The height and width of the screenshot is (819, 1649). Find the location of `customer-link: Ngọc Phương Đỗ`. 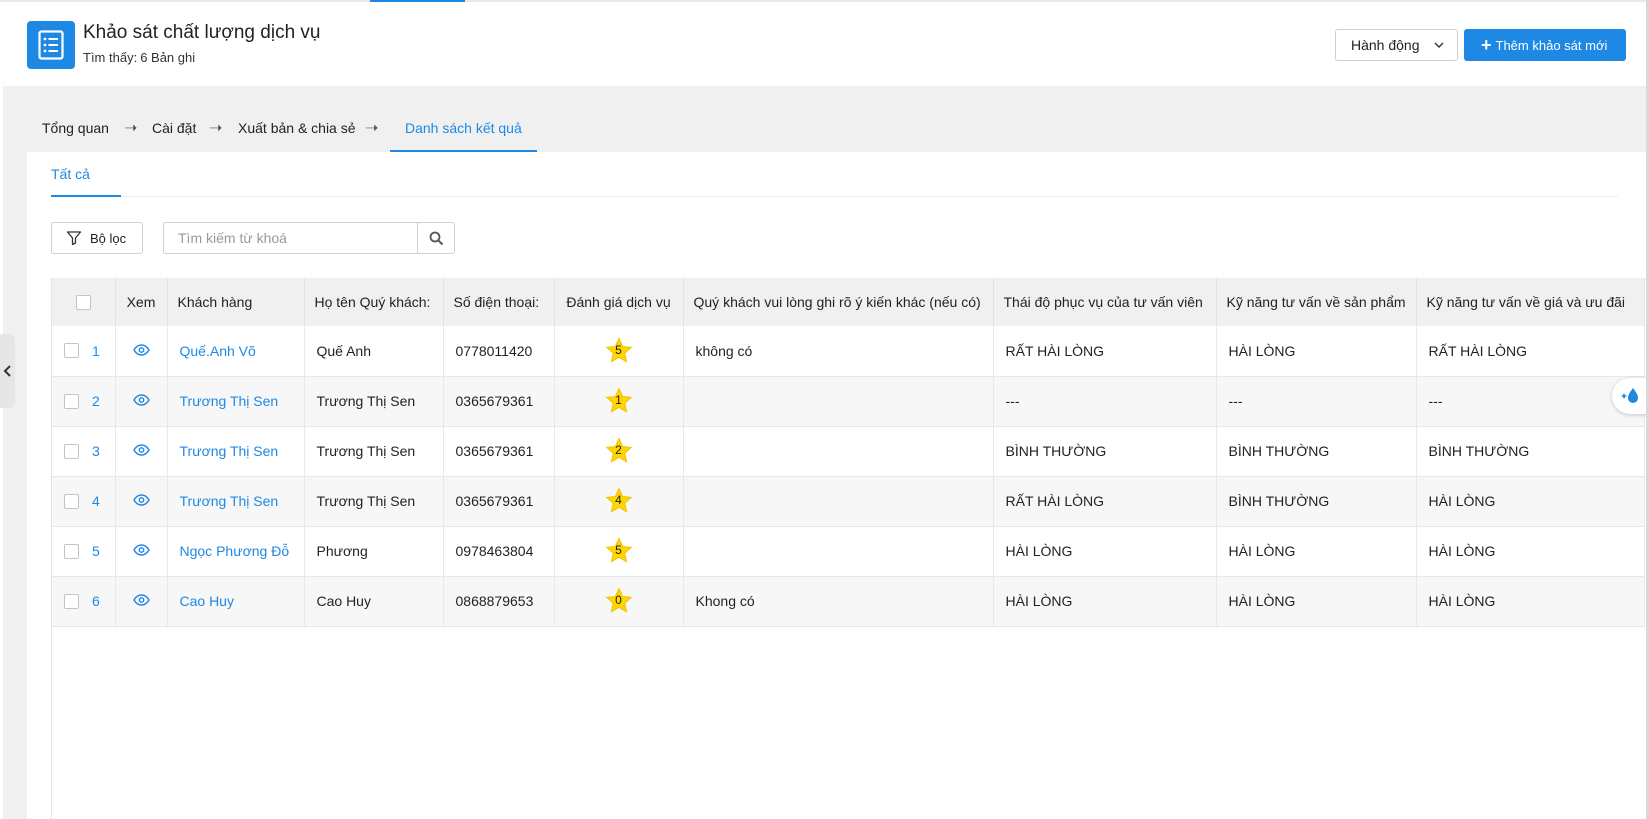

customer-link: Ngọc Phương Đỗ is located at coordinates (236, 551).